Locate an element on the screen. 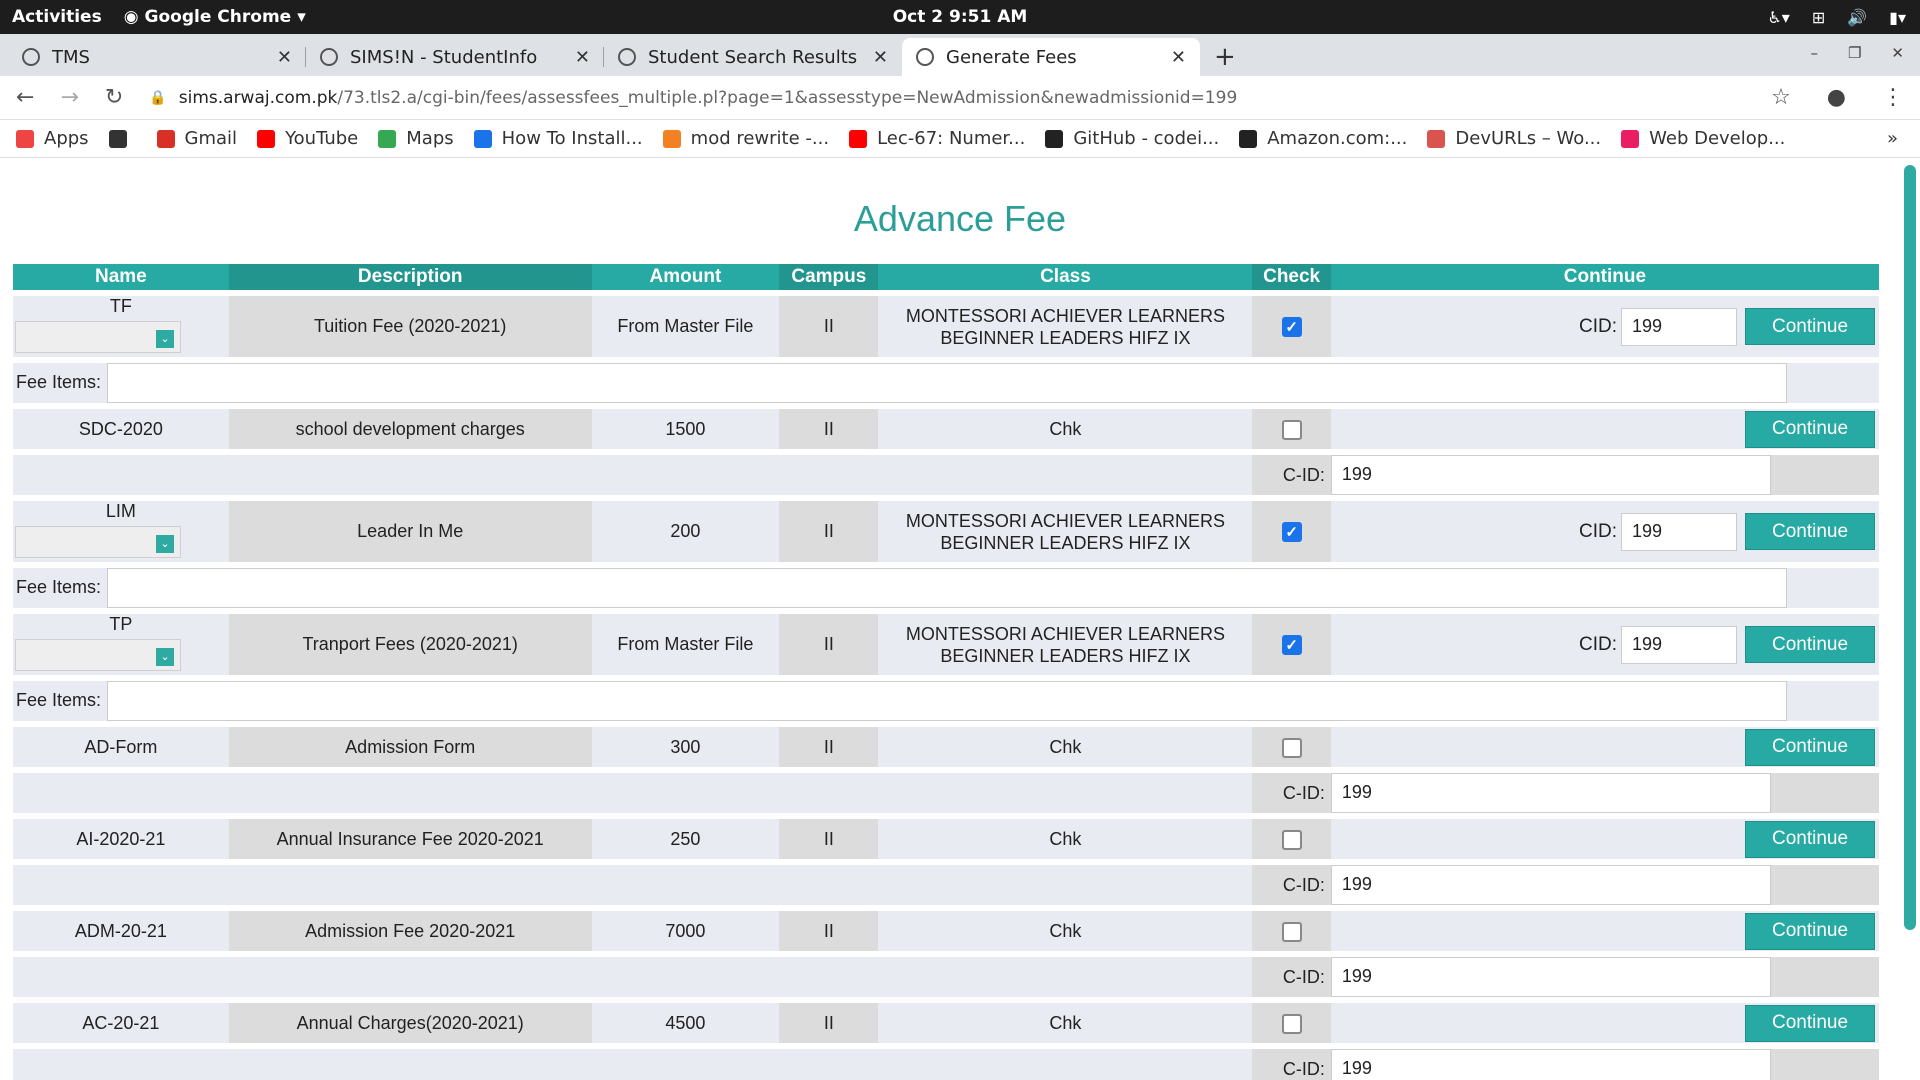  fee-class: Chk is located at coordinates (1065, 931).